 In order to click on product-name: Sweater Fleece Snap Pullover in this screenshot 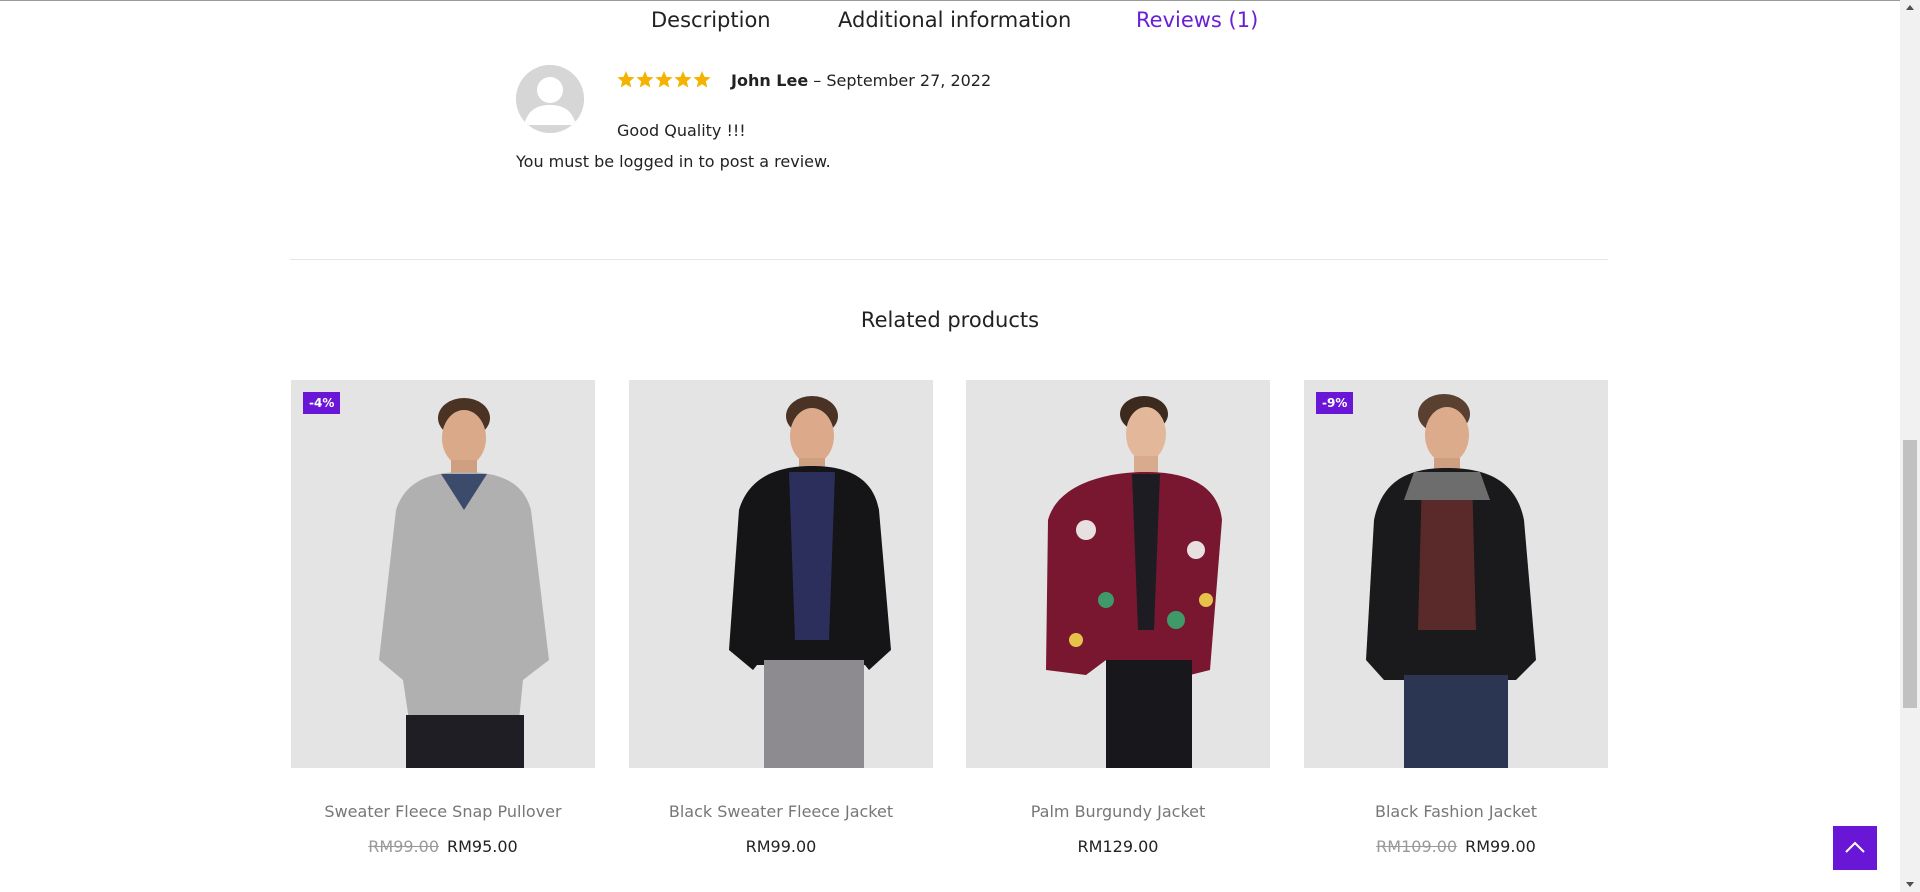, I will do `click(443, 811)`.